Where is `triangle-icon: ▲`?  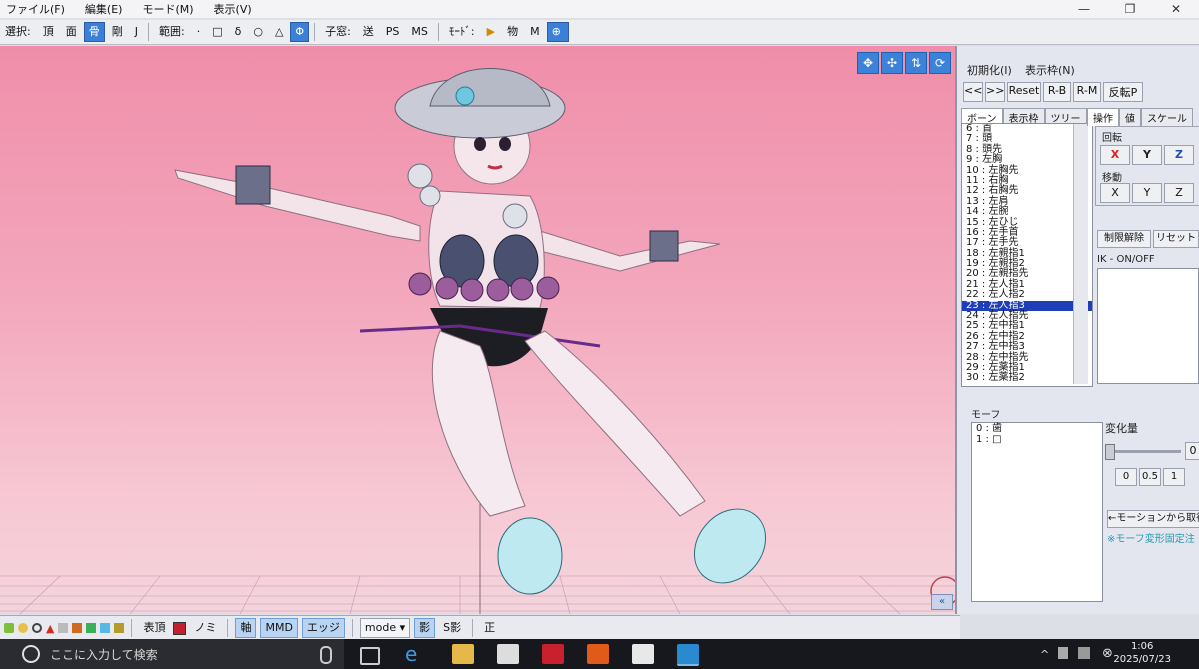 triangle-icon: ▲ is located at coordinates (50, 628).